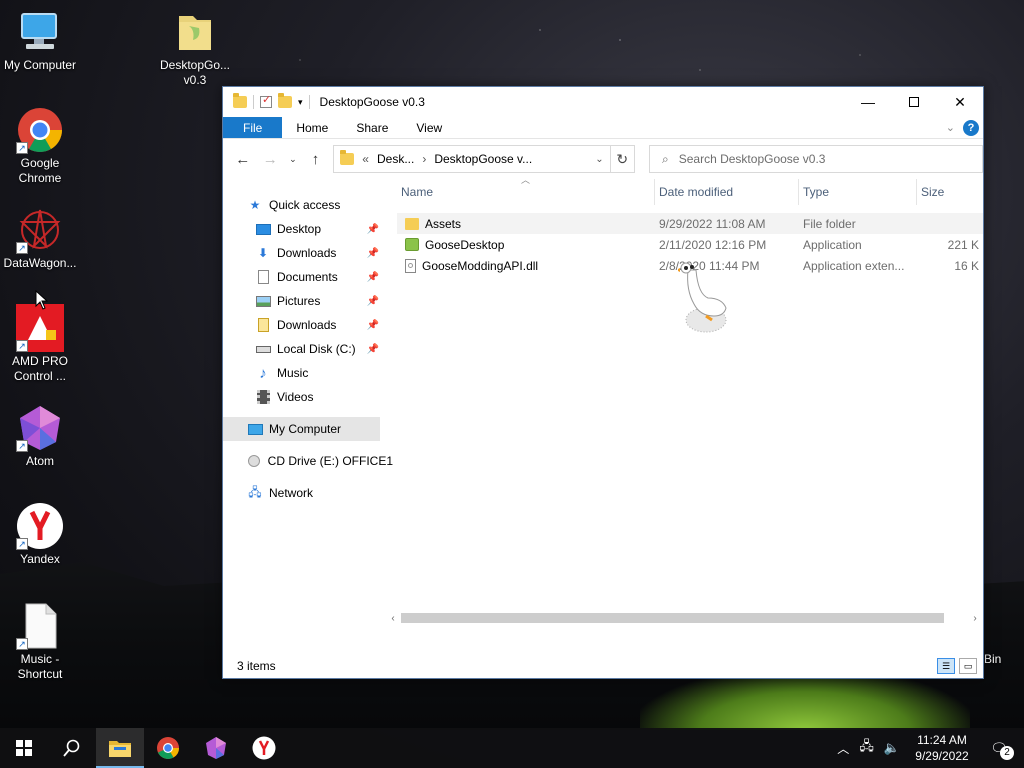 Image resolution: width=1024 pixels, height=768 pixels. Describe the element at coordinates (365, 159) in the screenshot. I see `address-root-chevrons: «` at that location.